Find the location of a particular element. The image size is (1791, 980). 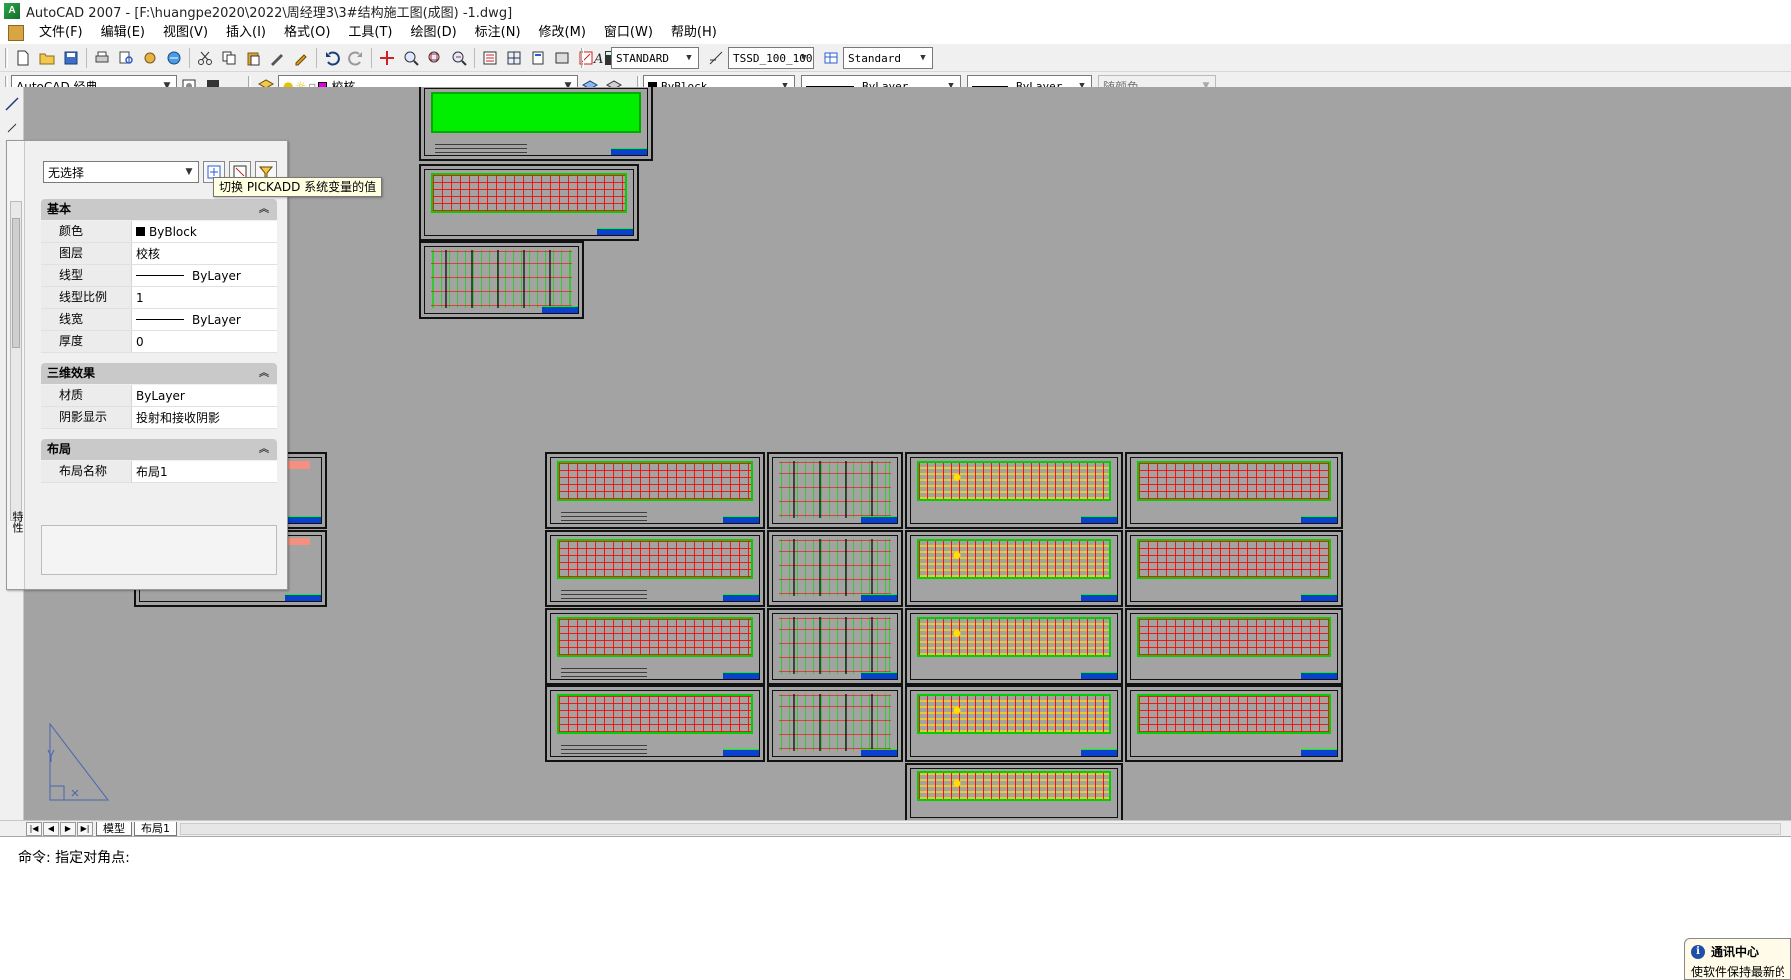

selection-combo: 无选择 ▼ is located at coordinates (121, 172).